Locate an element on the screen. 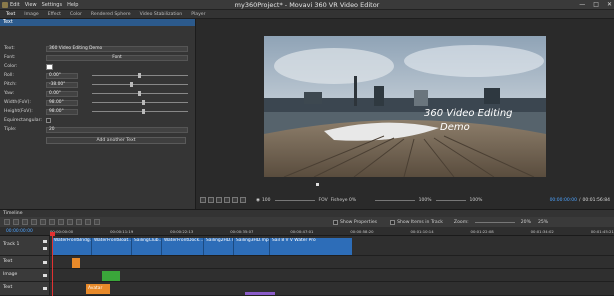 The height and width of the screenshot is (296, 614). video-clip: Sailing3HD.mp4 is located at coordinates (252, 246).